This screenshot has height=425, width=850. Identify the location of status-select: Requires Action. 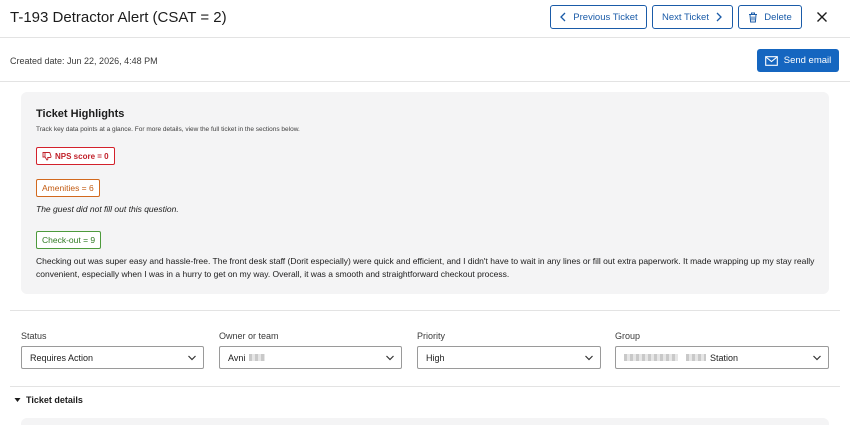
(112, 357).